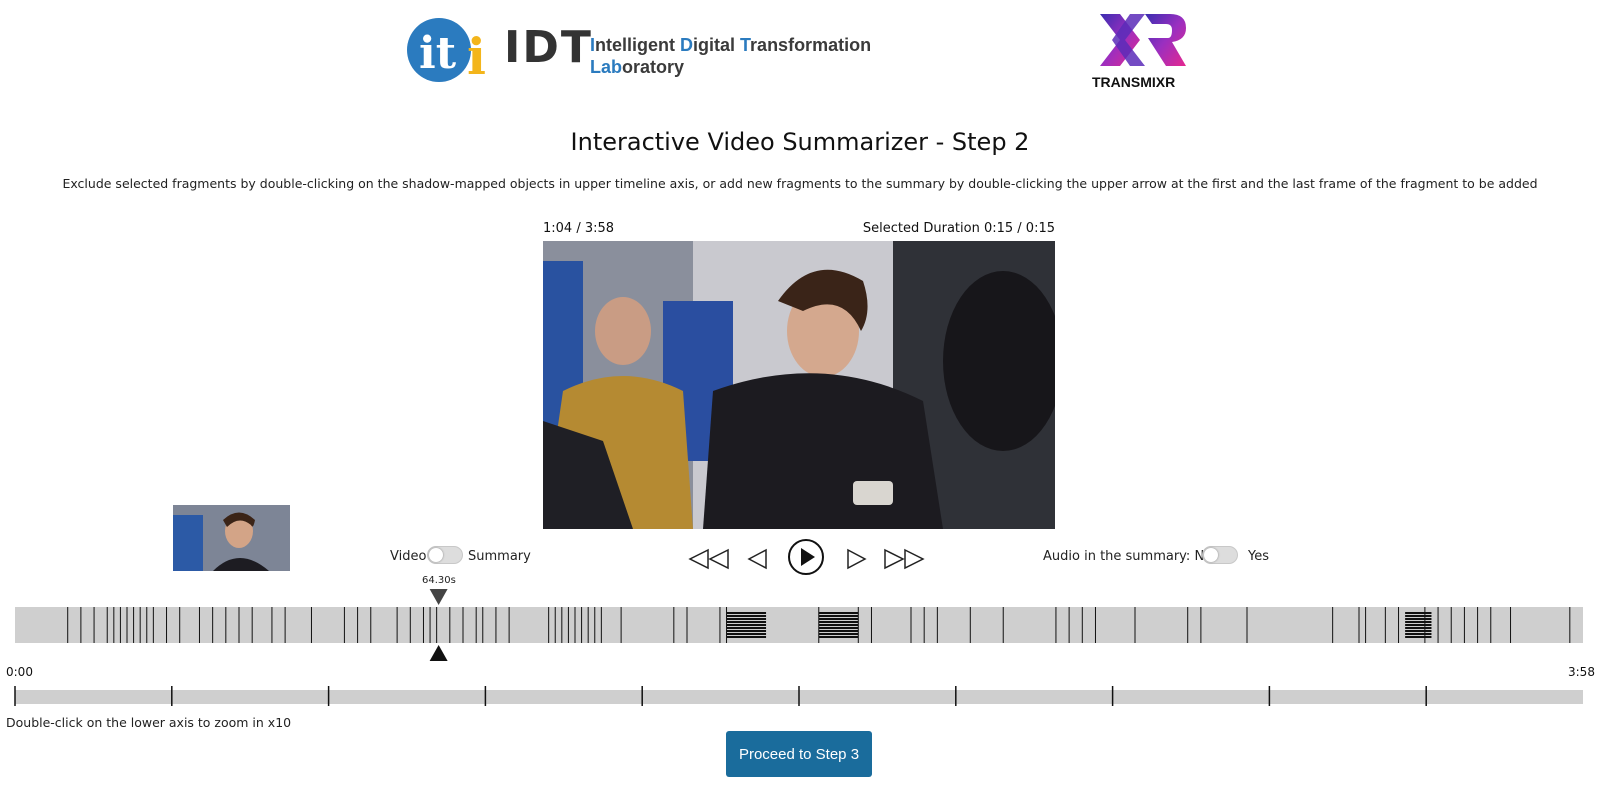  I want to click on iti-logo: it i, so click(446, 51).